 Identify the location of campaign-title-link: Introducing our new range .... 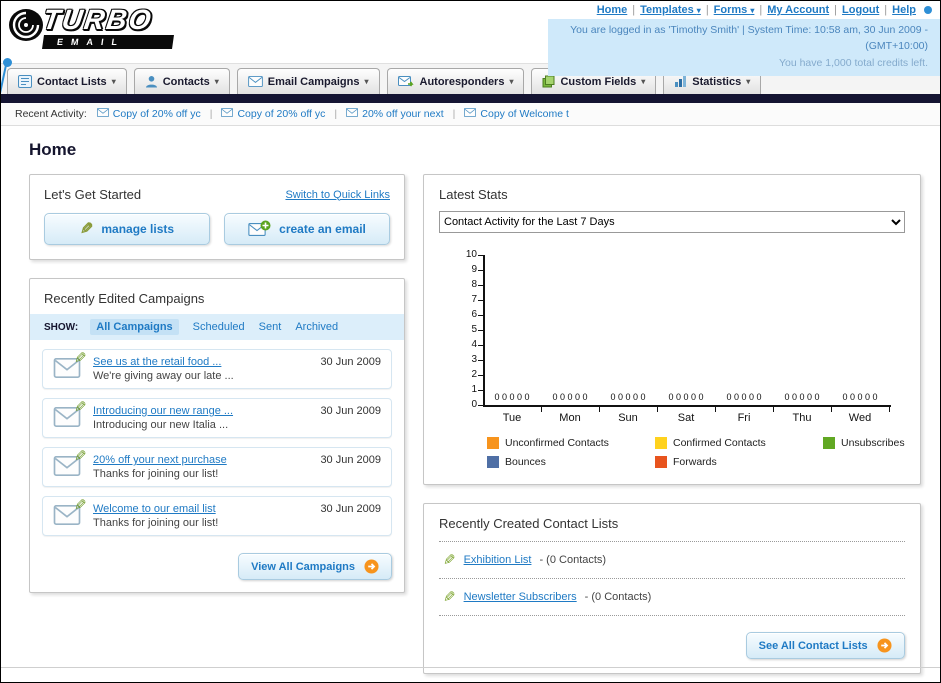
(201, 411).